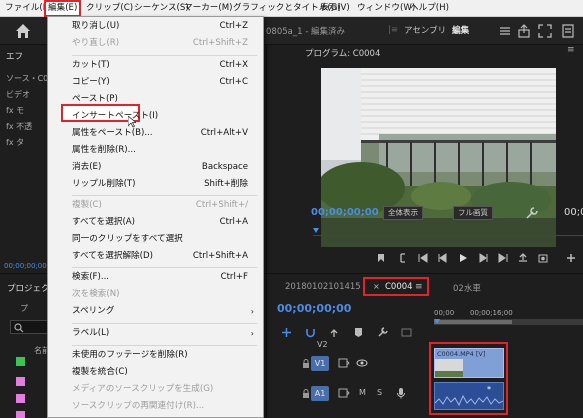 Image resolution: width=583 pixels, height=418 pixels. What do you see at coordinates (524, 31) in the screenshot?
I see `share-icon` at bounding box center [524, 31].